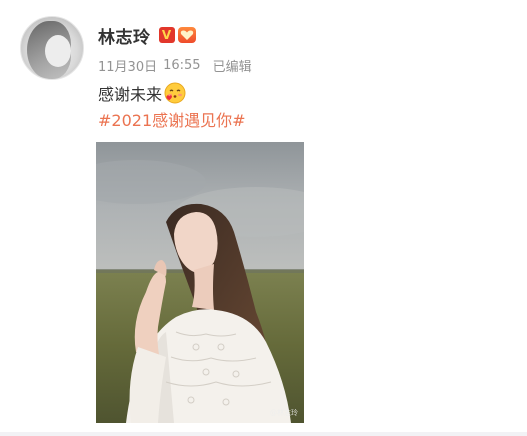  What do you see at coordinates (175, 93) in the screenshot?
I see `blush-heart-emoji-icon` at bounding box center [175, 93].